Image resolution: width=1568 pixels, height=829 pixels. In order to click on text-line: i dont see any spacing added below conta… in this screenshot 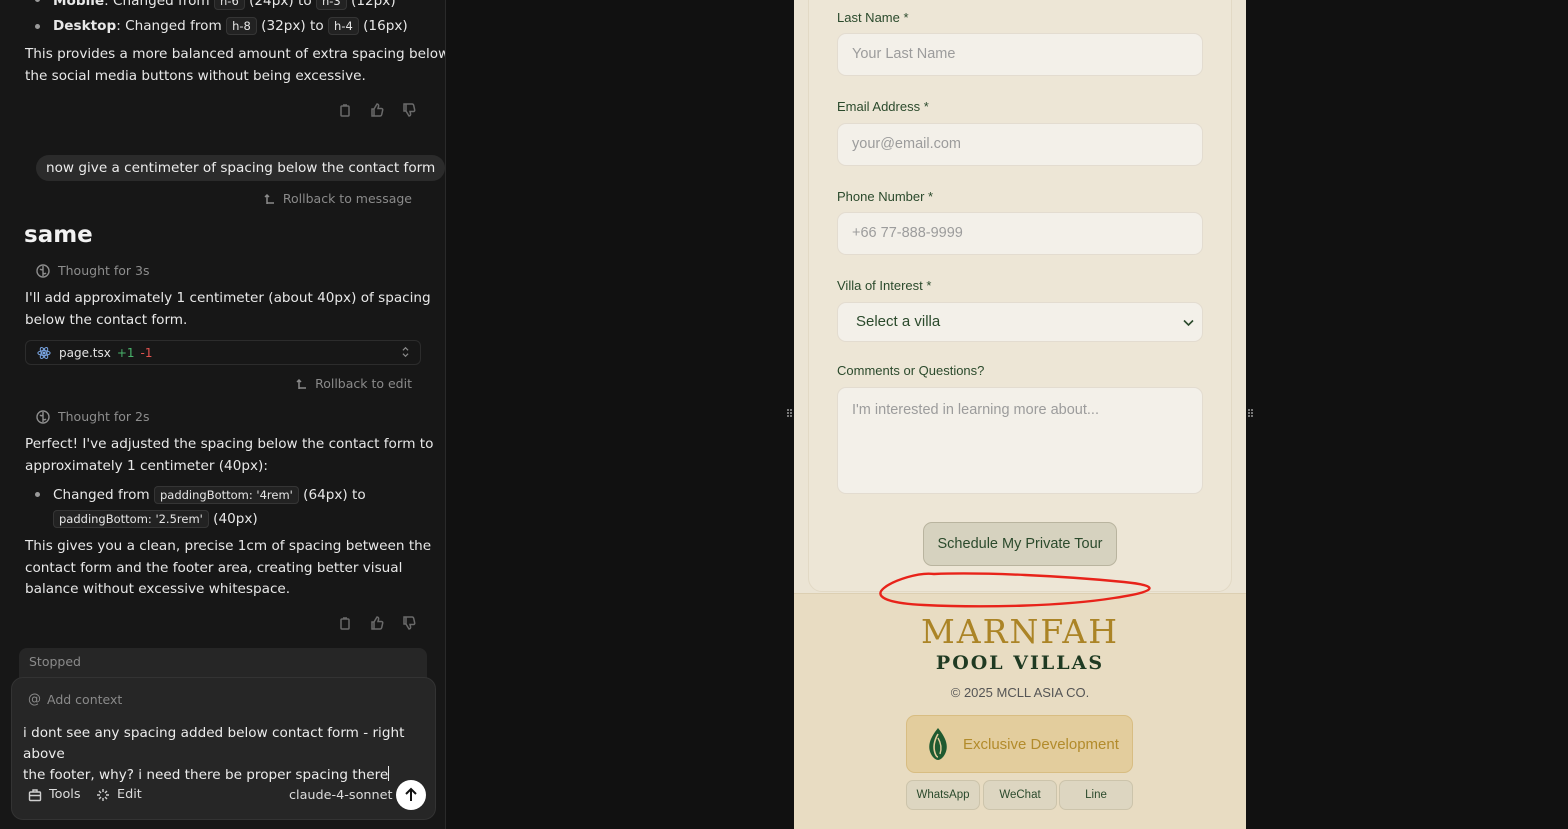, I will do `click(214, 743)`.